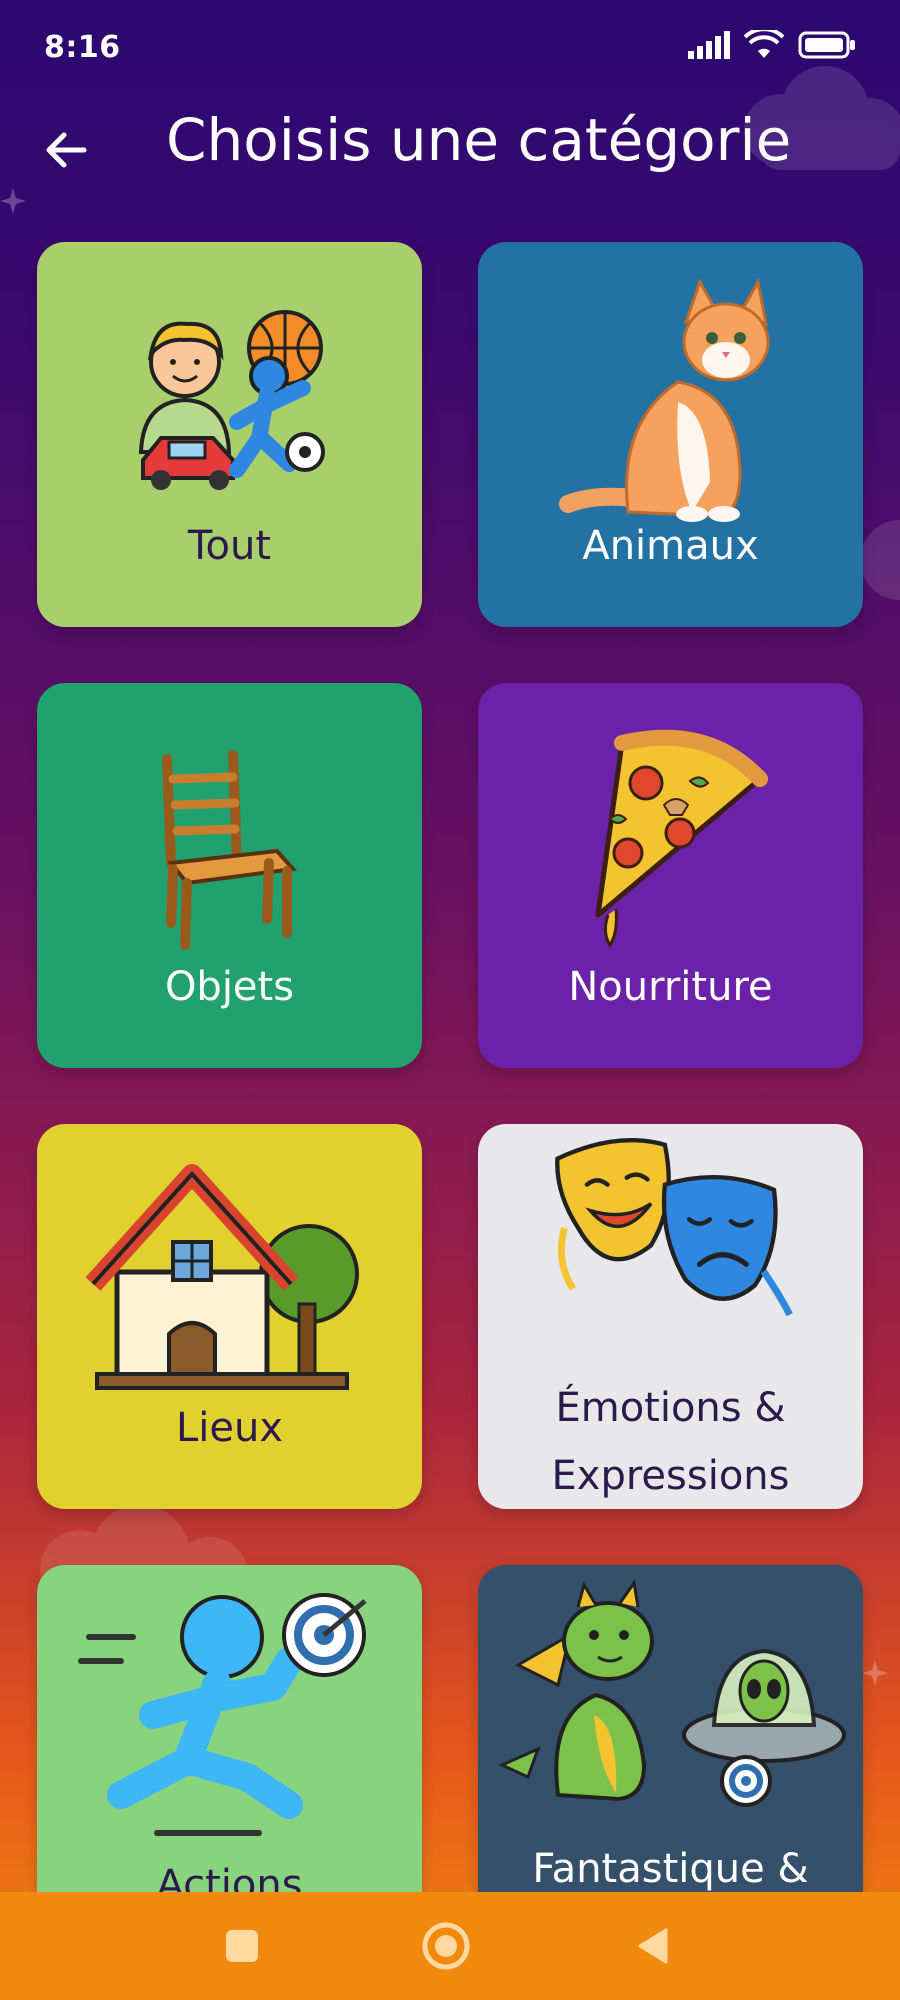 This screenshot has height=2000, width=900. I want to click on category-card-lieux: Lieux, so click(229, 1316).